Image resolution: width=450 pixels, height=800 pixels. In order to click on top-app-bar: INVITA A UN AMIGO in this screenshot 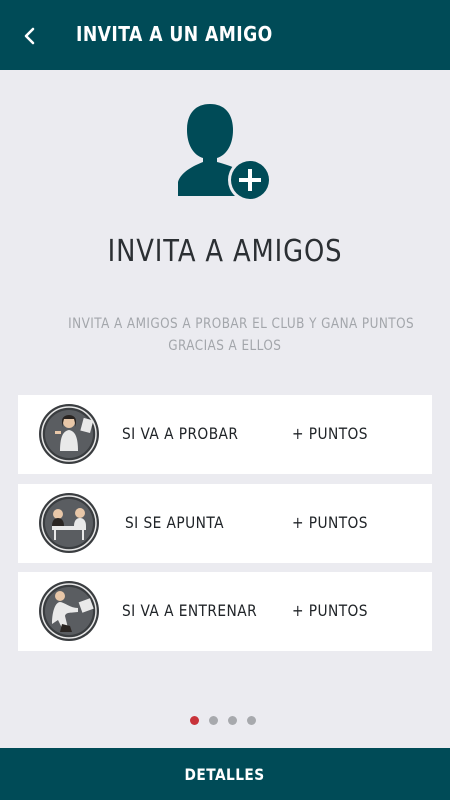, I will do `click(225, 35)`.